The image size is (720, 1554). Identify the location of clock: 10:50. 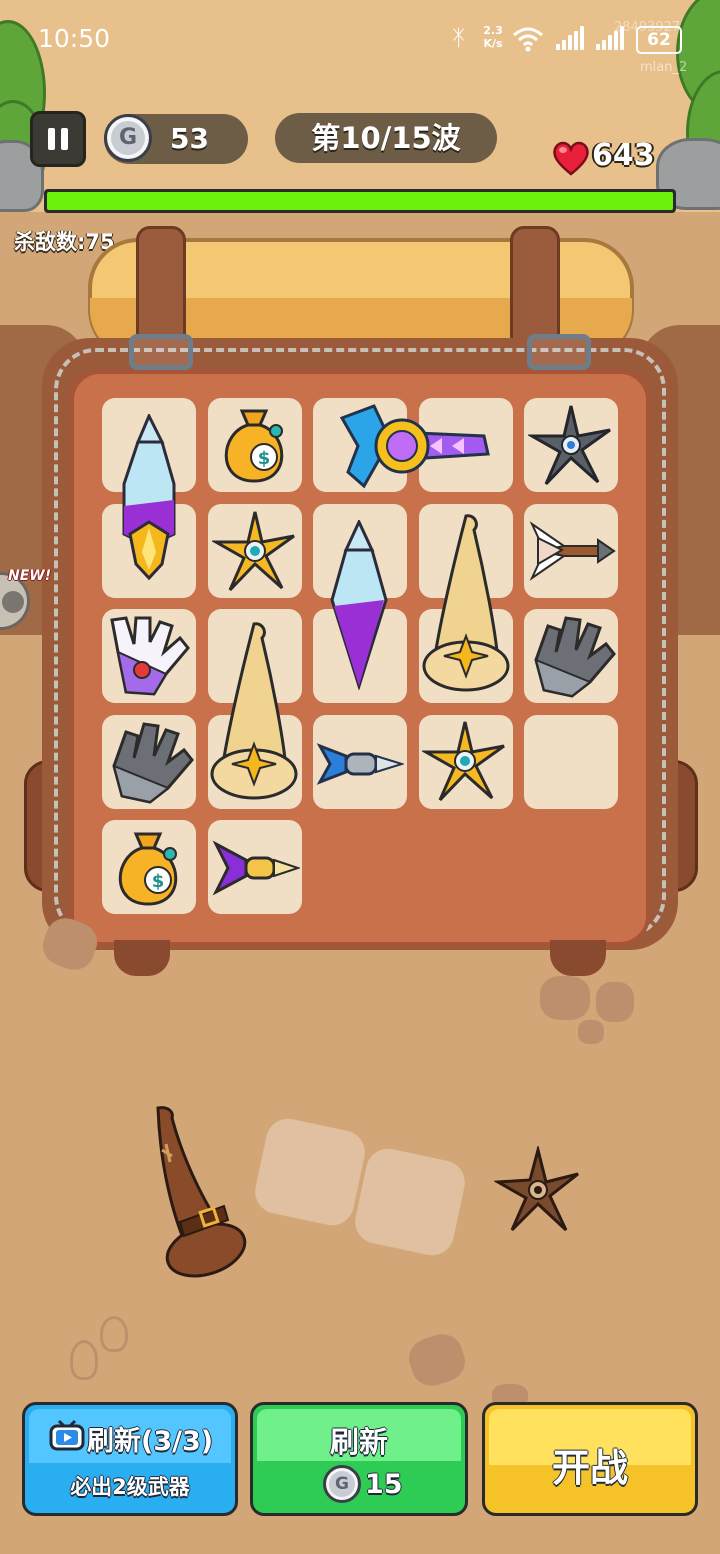
(74, 38).